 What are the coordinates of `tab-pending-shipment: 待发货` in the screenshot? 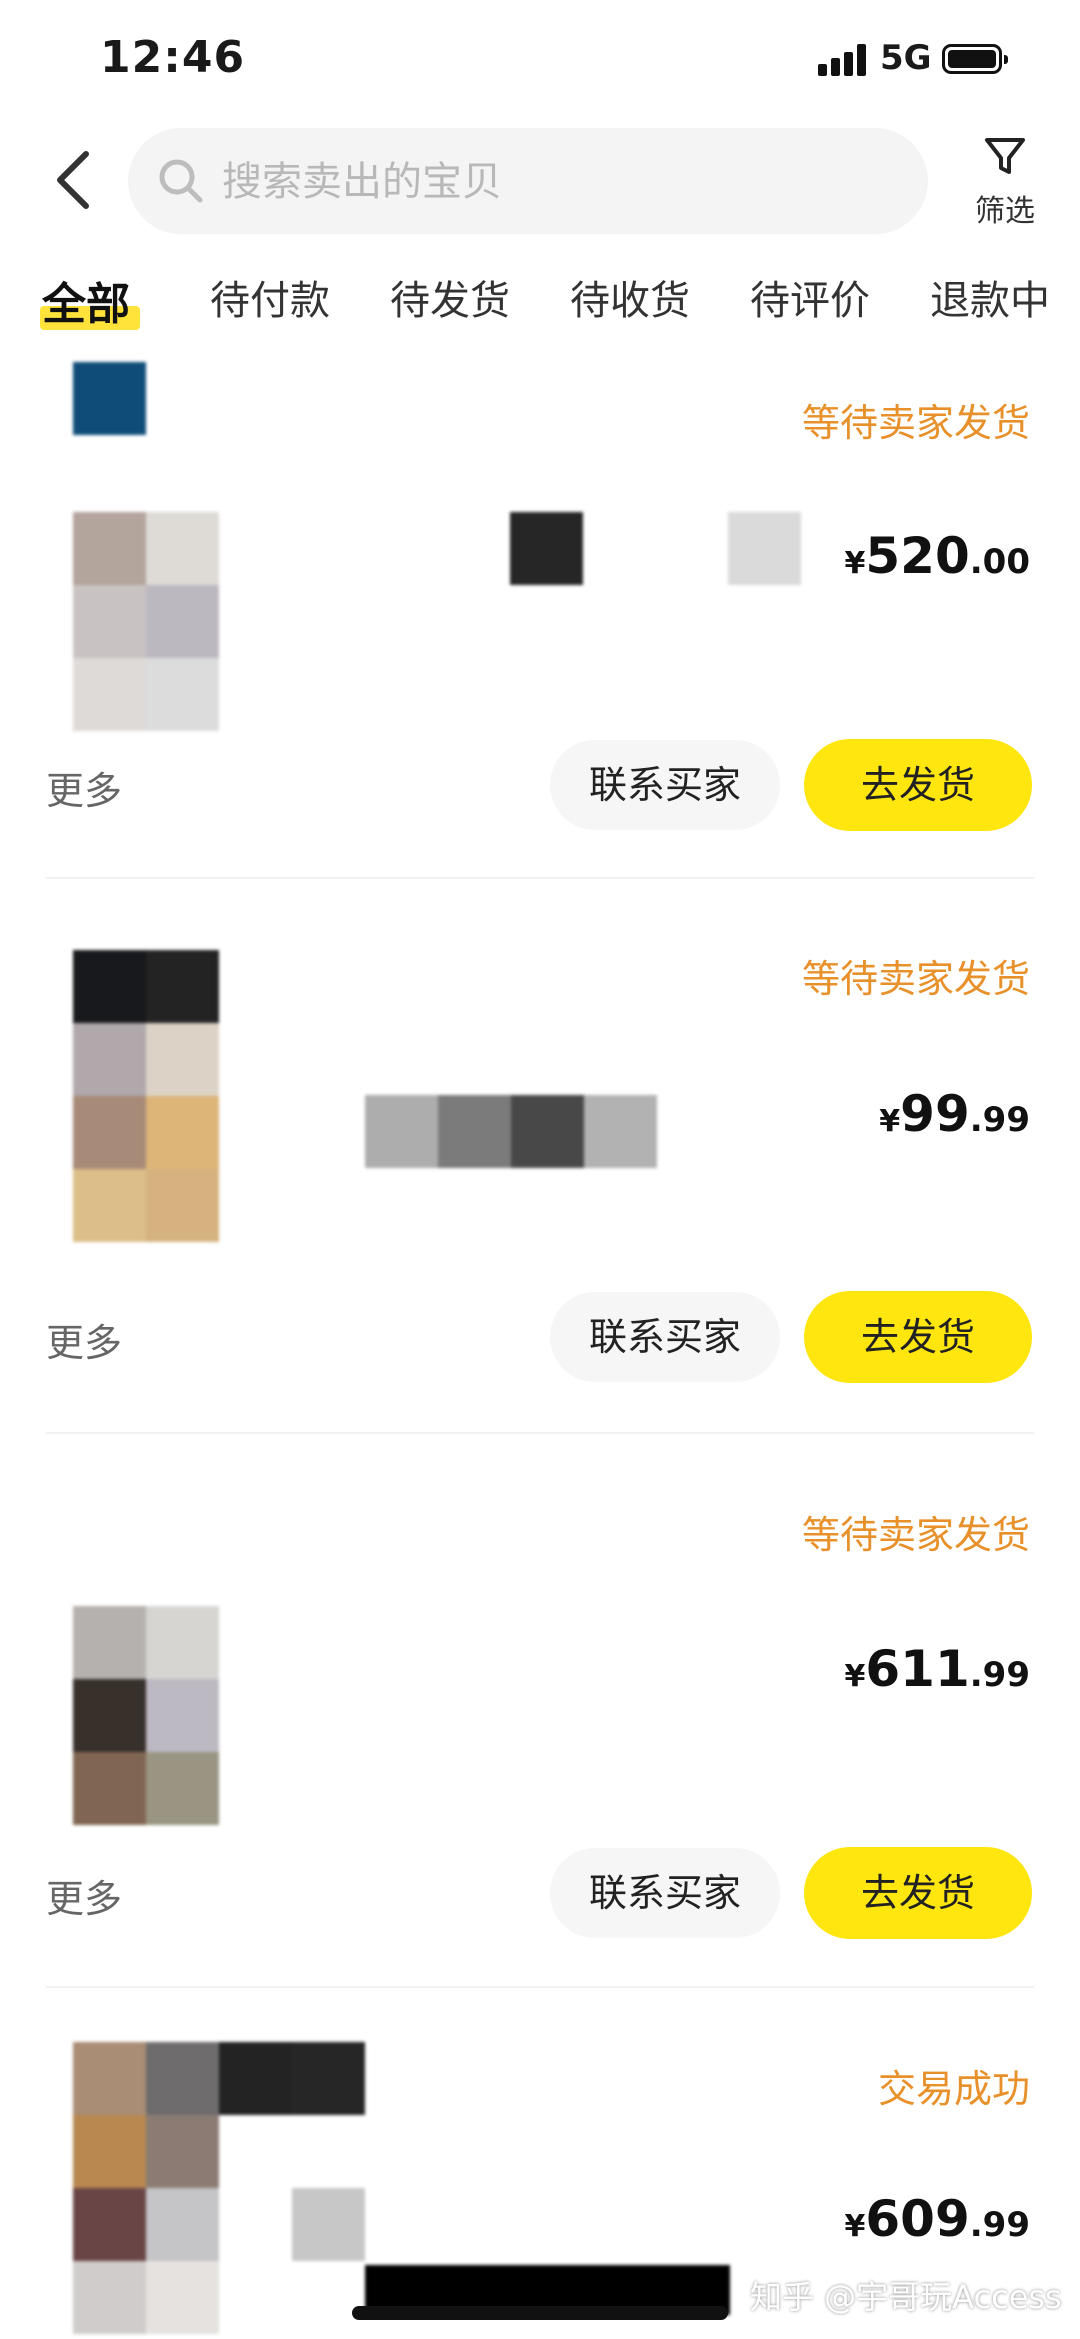 It's located at (450, 297).